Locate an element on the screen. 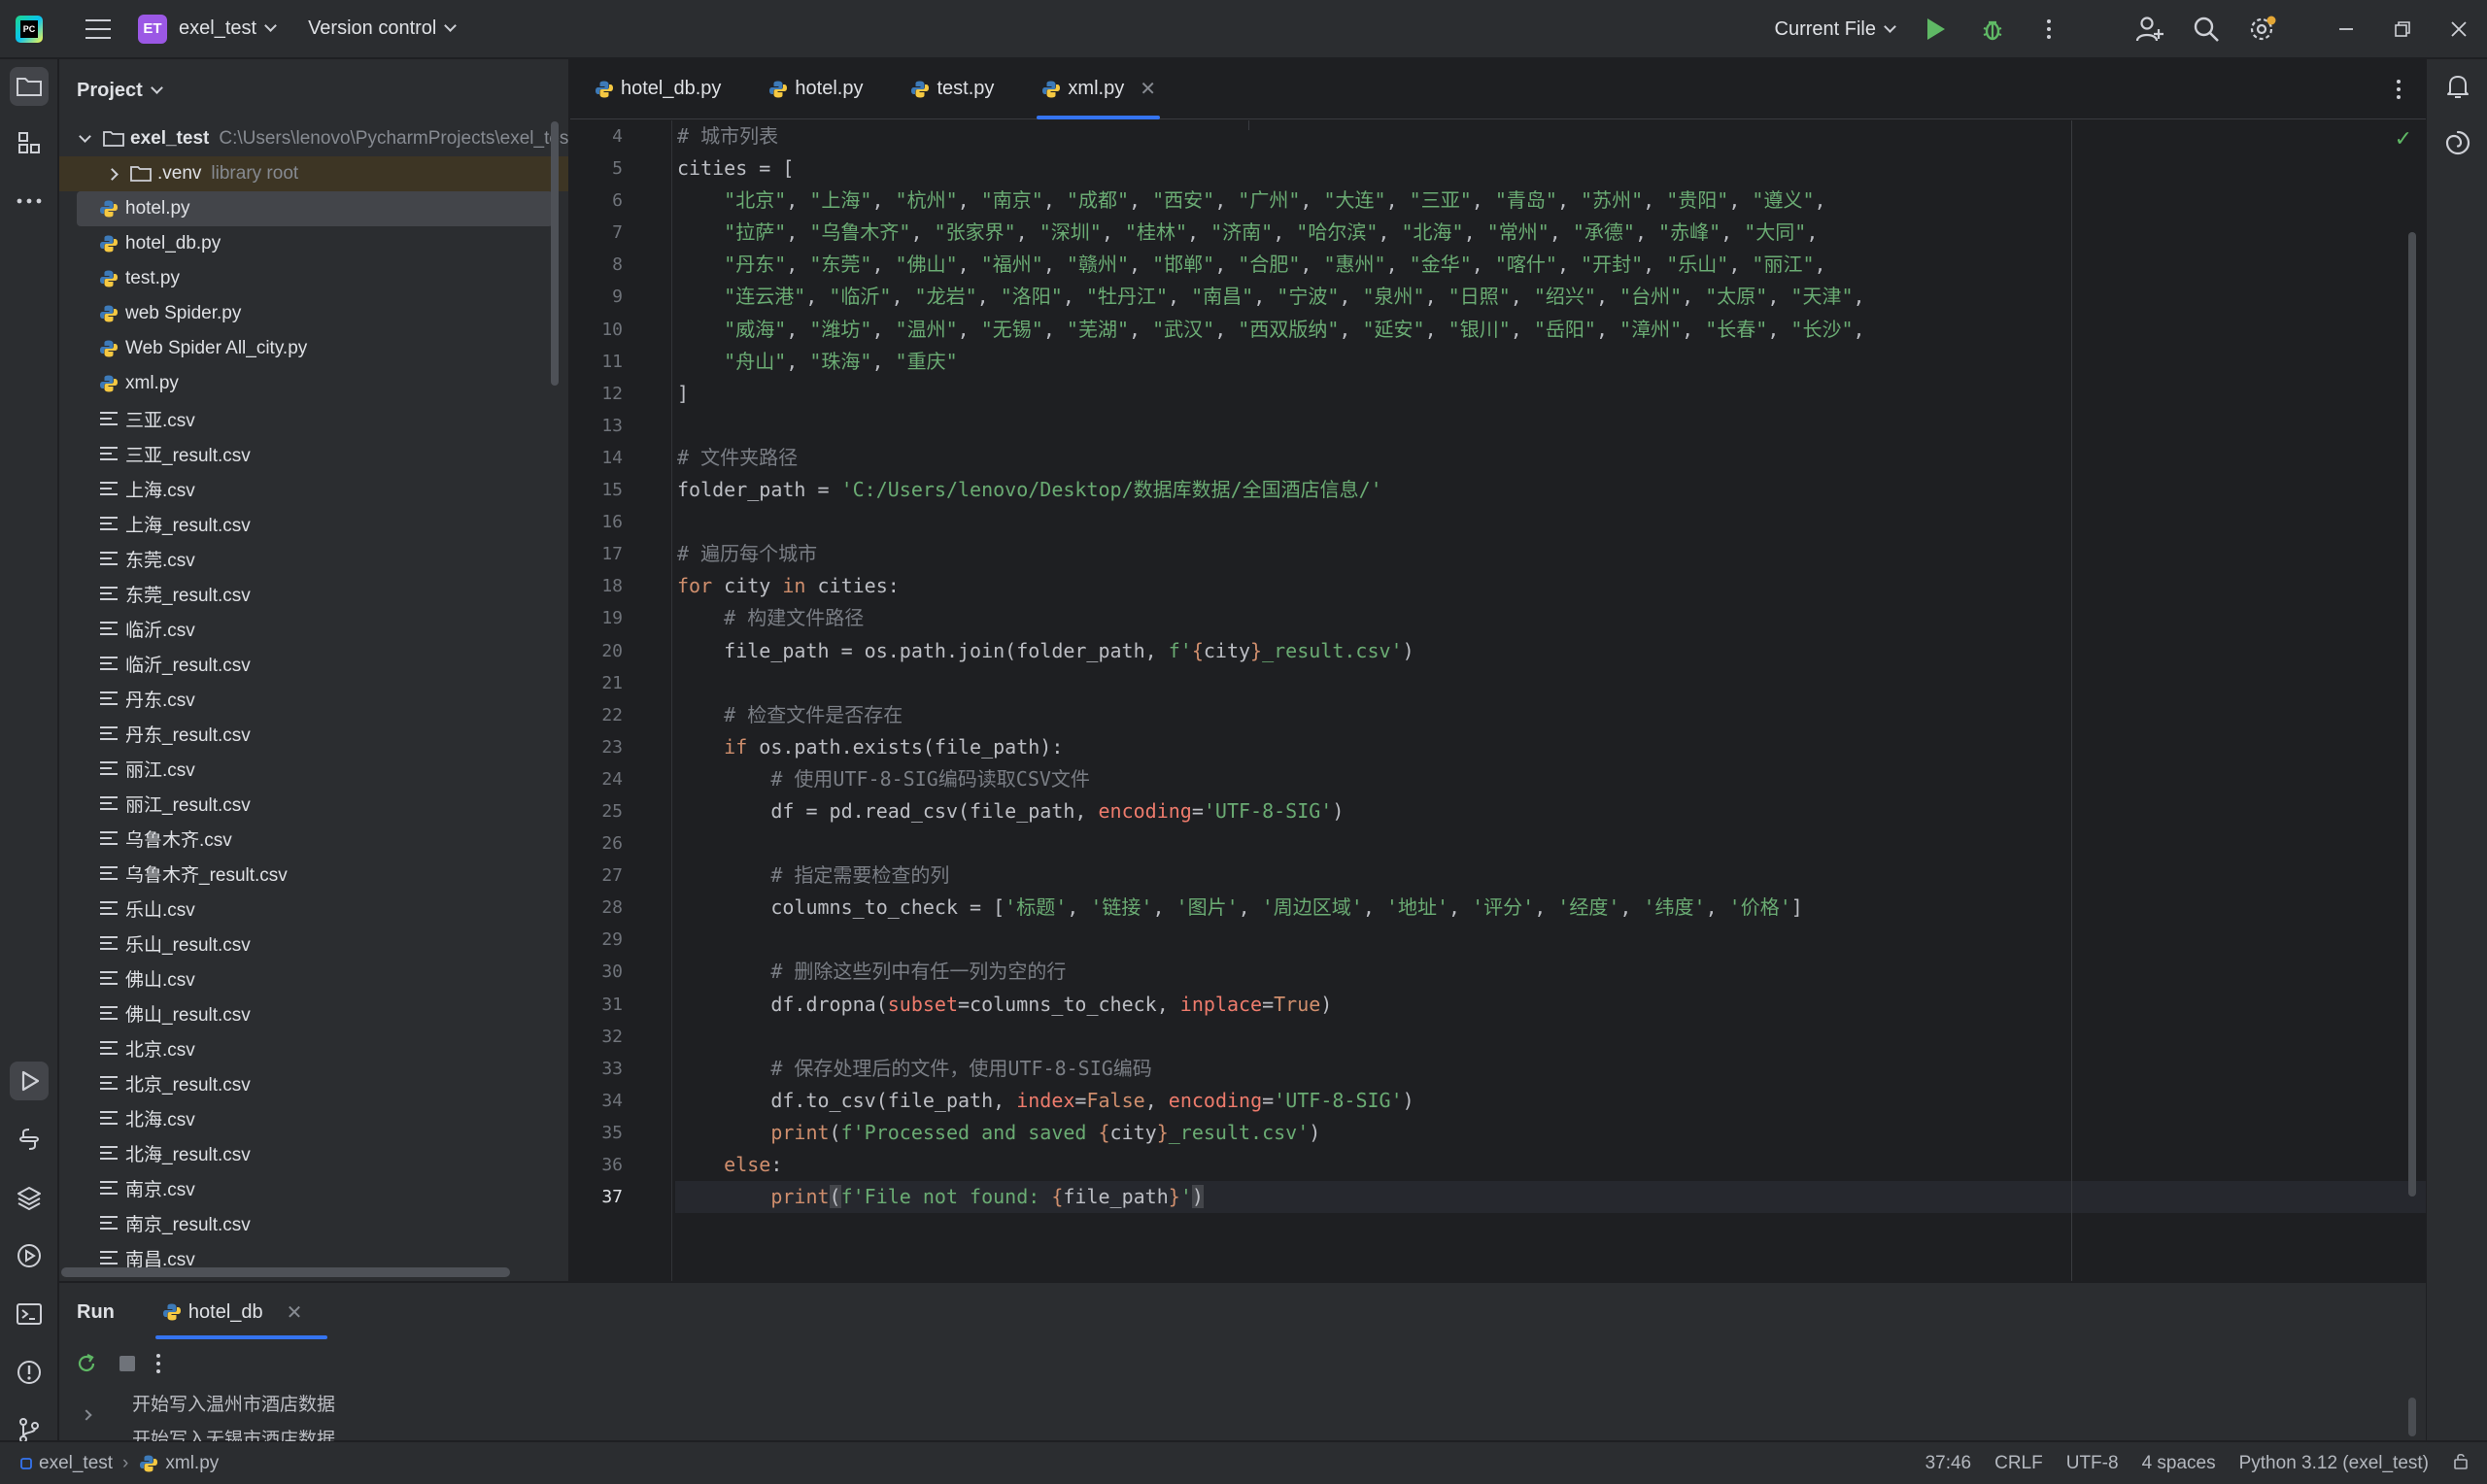 This screenshot has height=1484, width=2487. line-number: 11 is located at coordinates (620, 362).